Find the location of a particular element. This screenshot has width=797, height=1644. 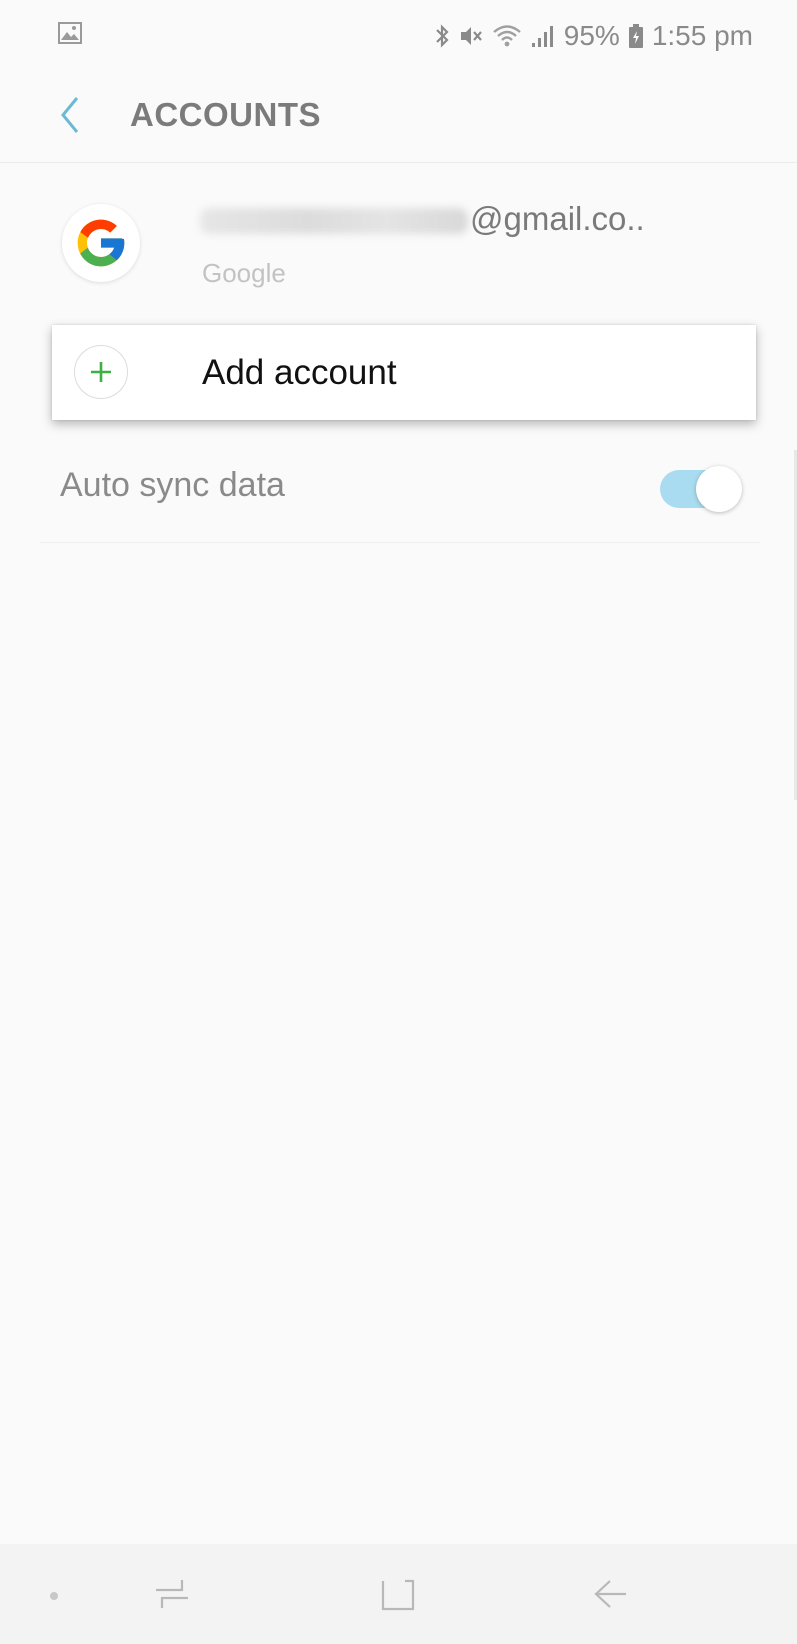

divider is located at coordinates (400, 542).